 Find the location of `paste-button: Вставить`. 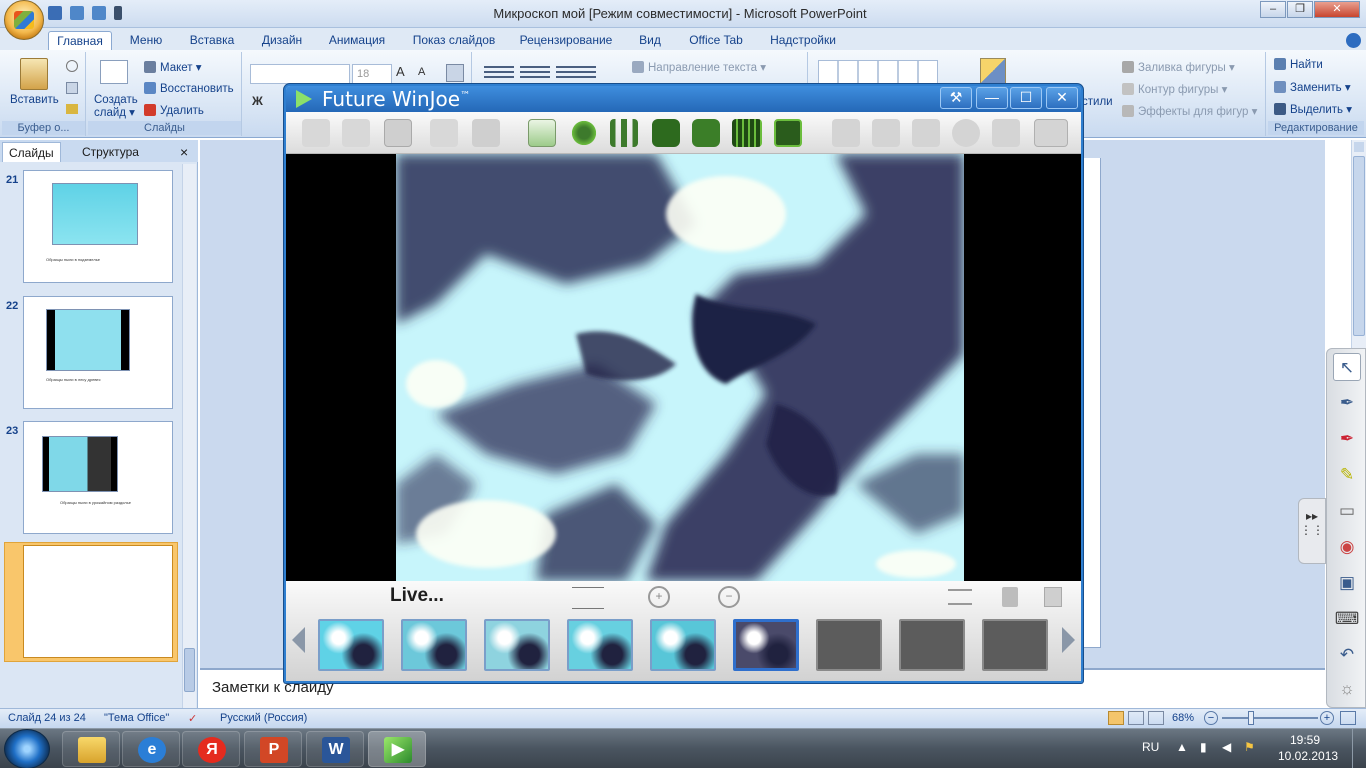

paste-button: Вставить is located at coordinates (34, 100).